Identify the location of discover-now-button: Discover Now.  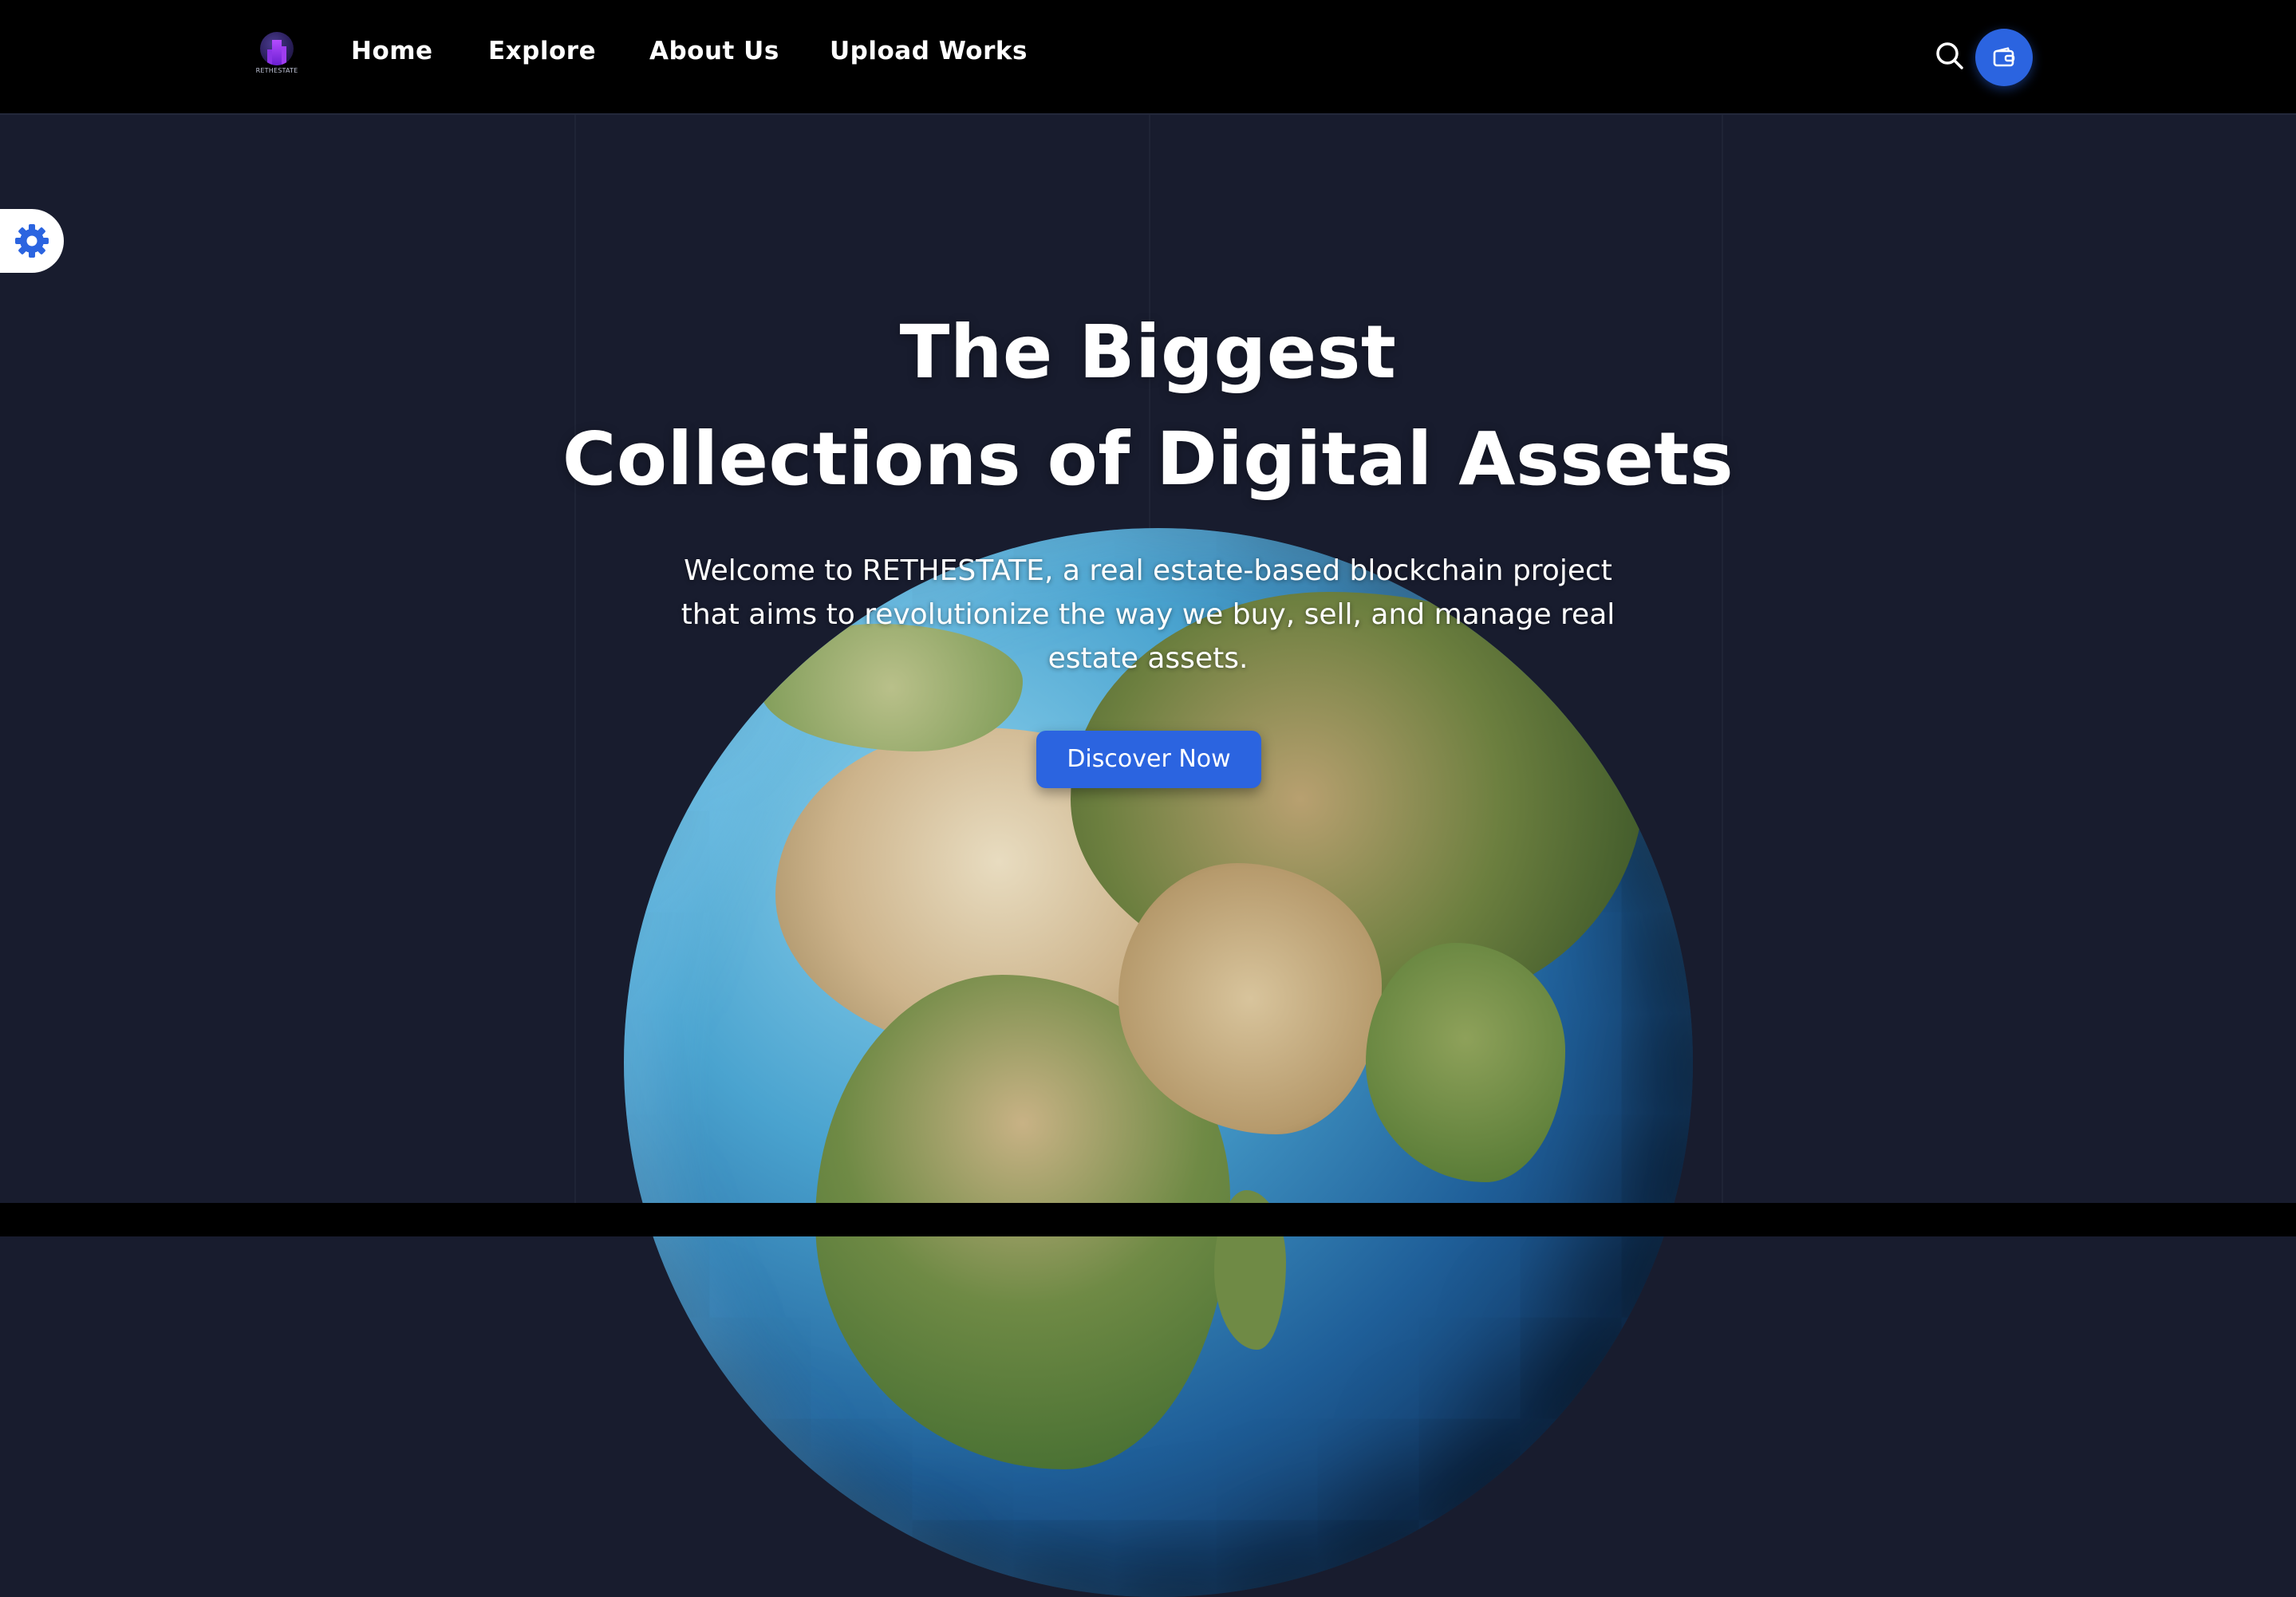
(1148, 759).